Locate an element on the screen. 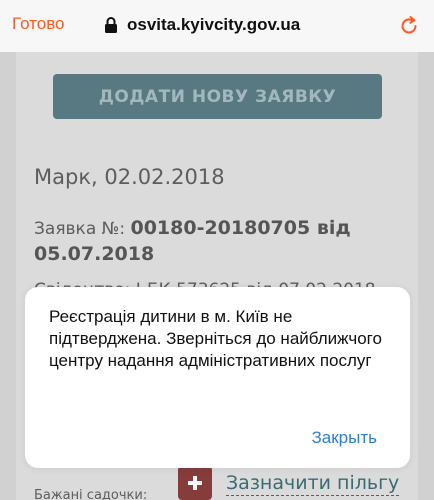  close-button: Закрыть is located at coordinates (344, 438).